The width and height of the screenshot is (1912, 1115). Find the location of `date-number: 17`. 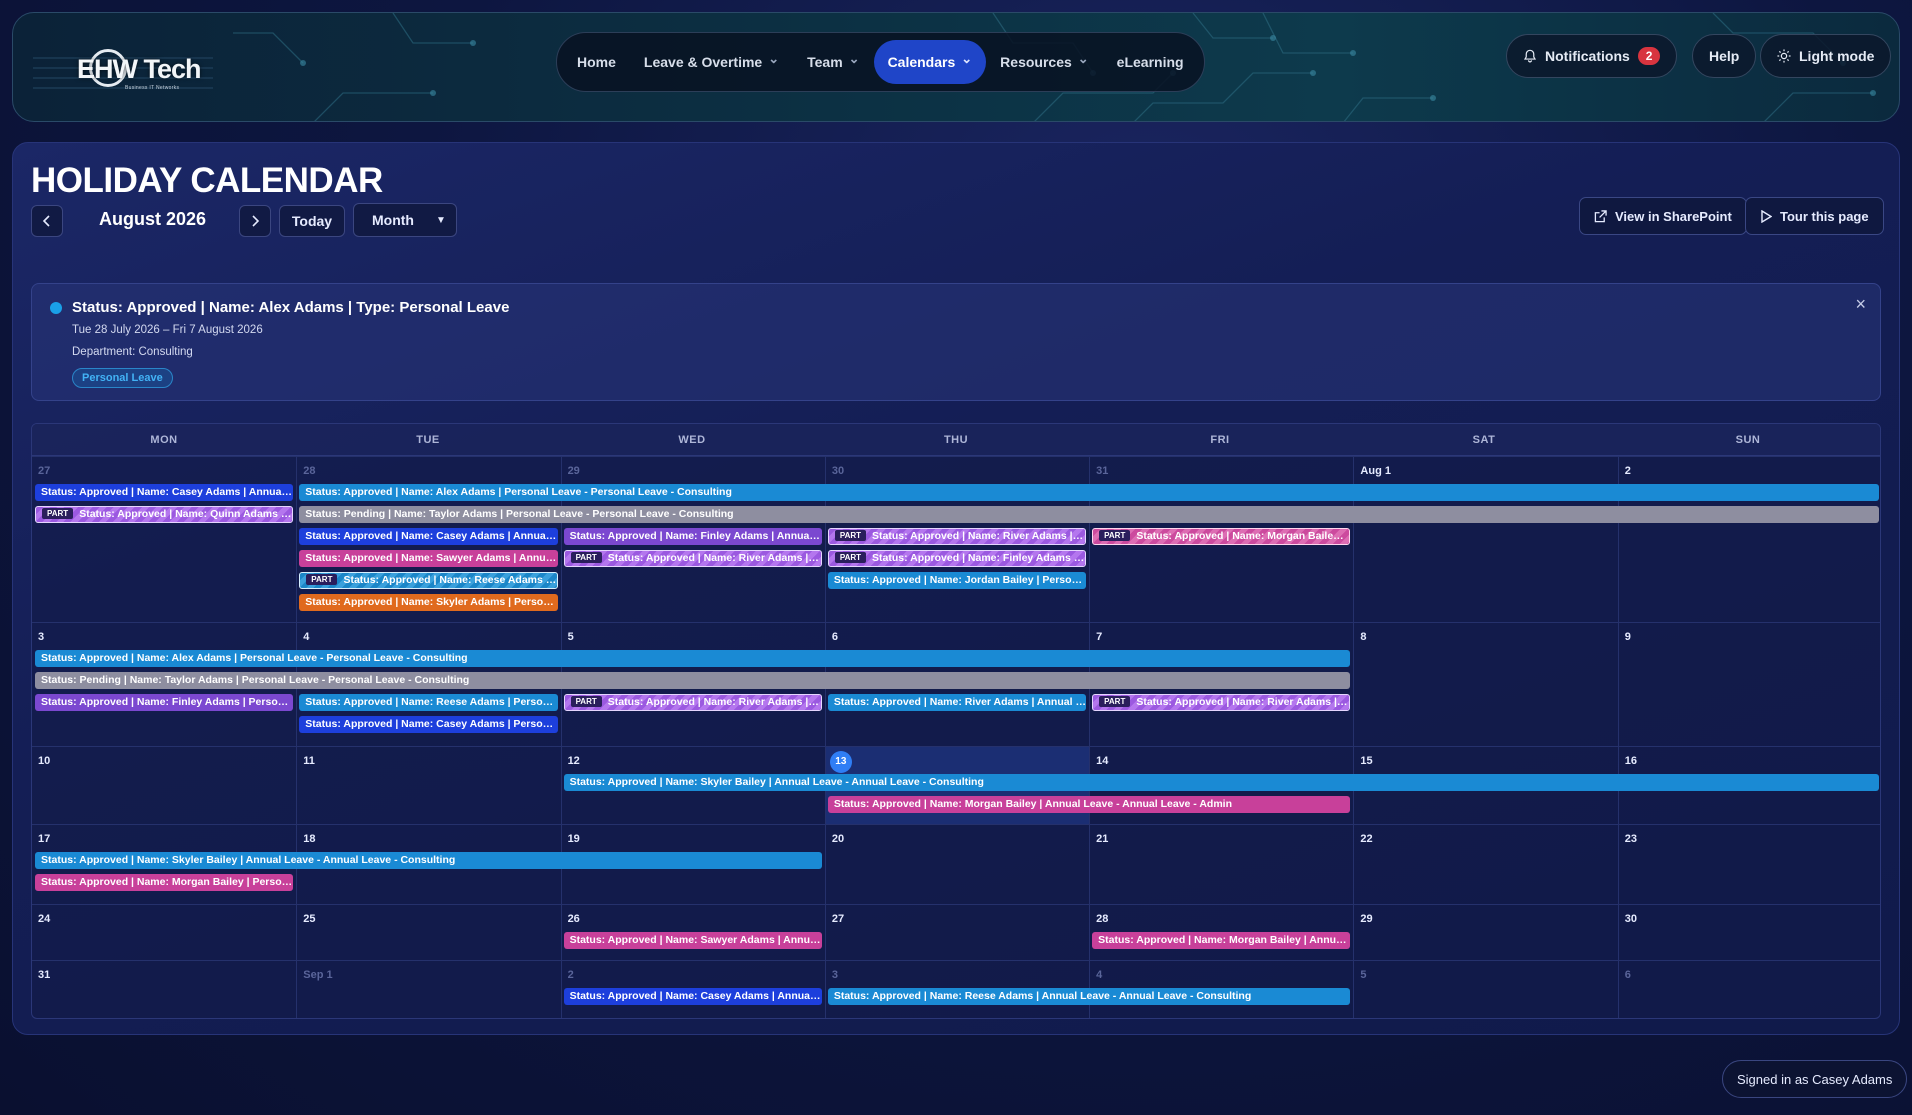

date-number: 17 is located at coordinates (44, 839).